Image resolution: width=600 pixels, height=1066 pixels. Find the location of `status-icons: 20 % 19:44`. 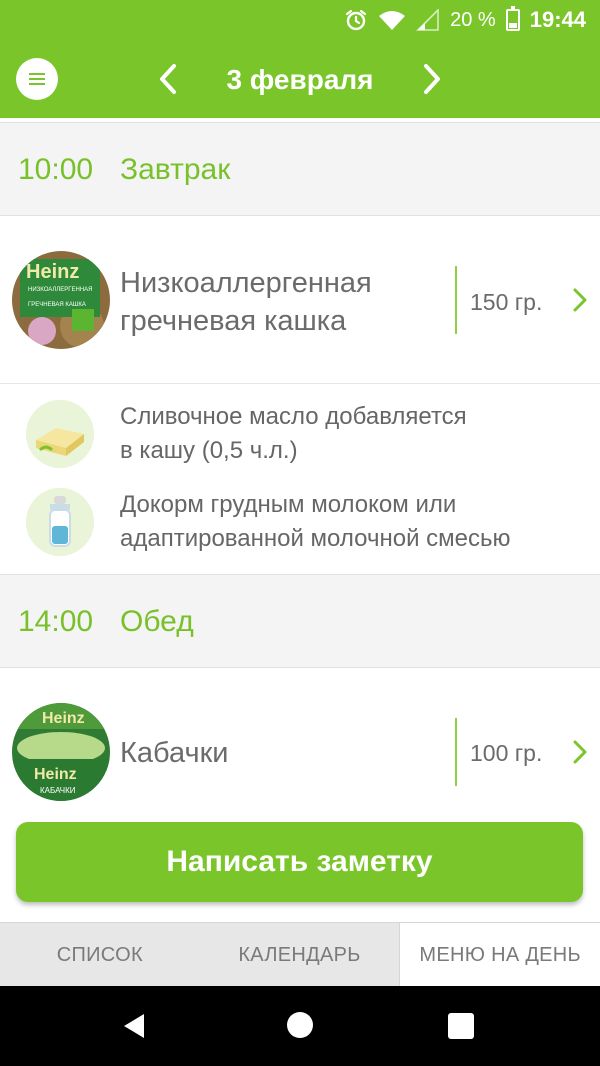

status-icons: 20 % 19:44 is located at coordinates (465, 20).